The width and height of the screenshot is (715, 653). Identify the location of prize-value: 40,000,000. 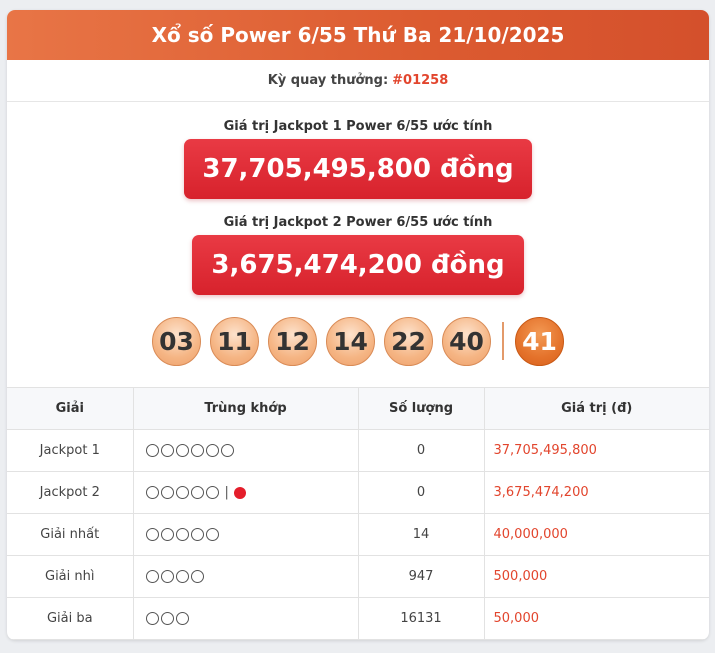
(596, 534).